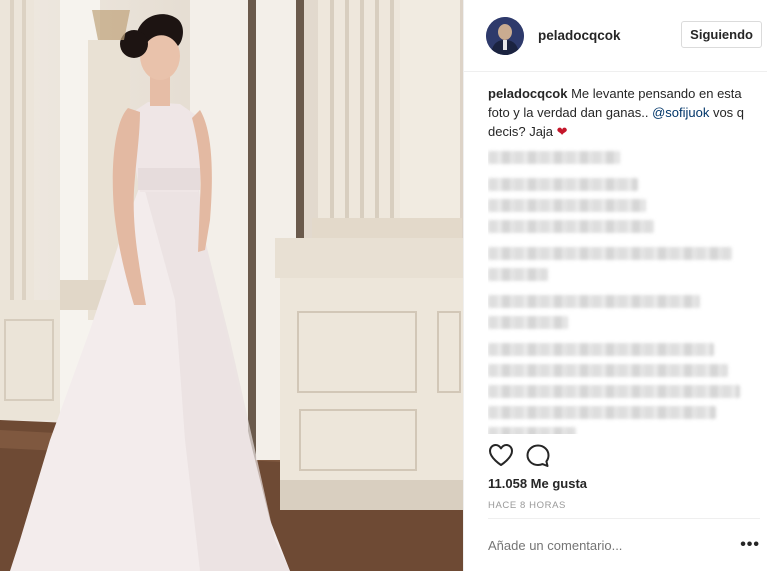 The height and width of the screenshot is (571, 767). I want to click on post-timestamp: HACE 8 HORAS, so click(527, 505).